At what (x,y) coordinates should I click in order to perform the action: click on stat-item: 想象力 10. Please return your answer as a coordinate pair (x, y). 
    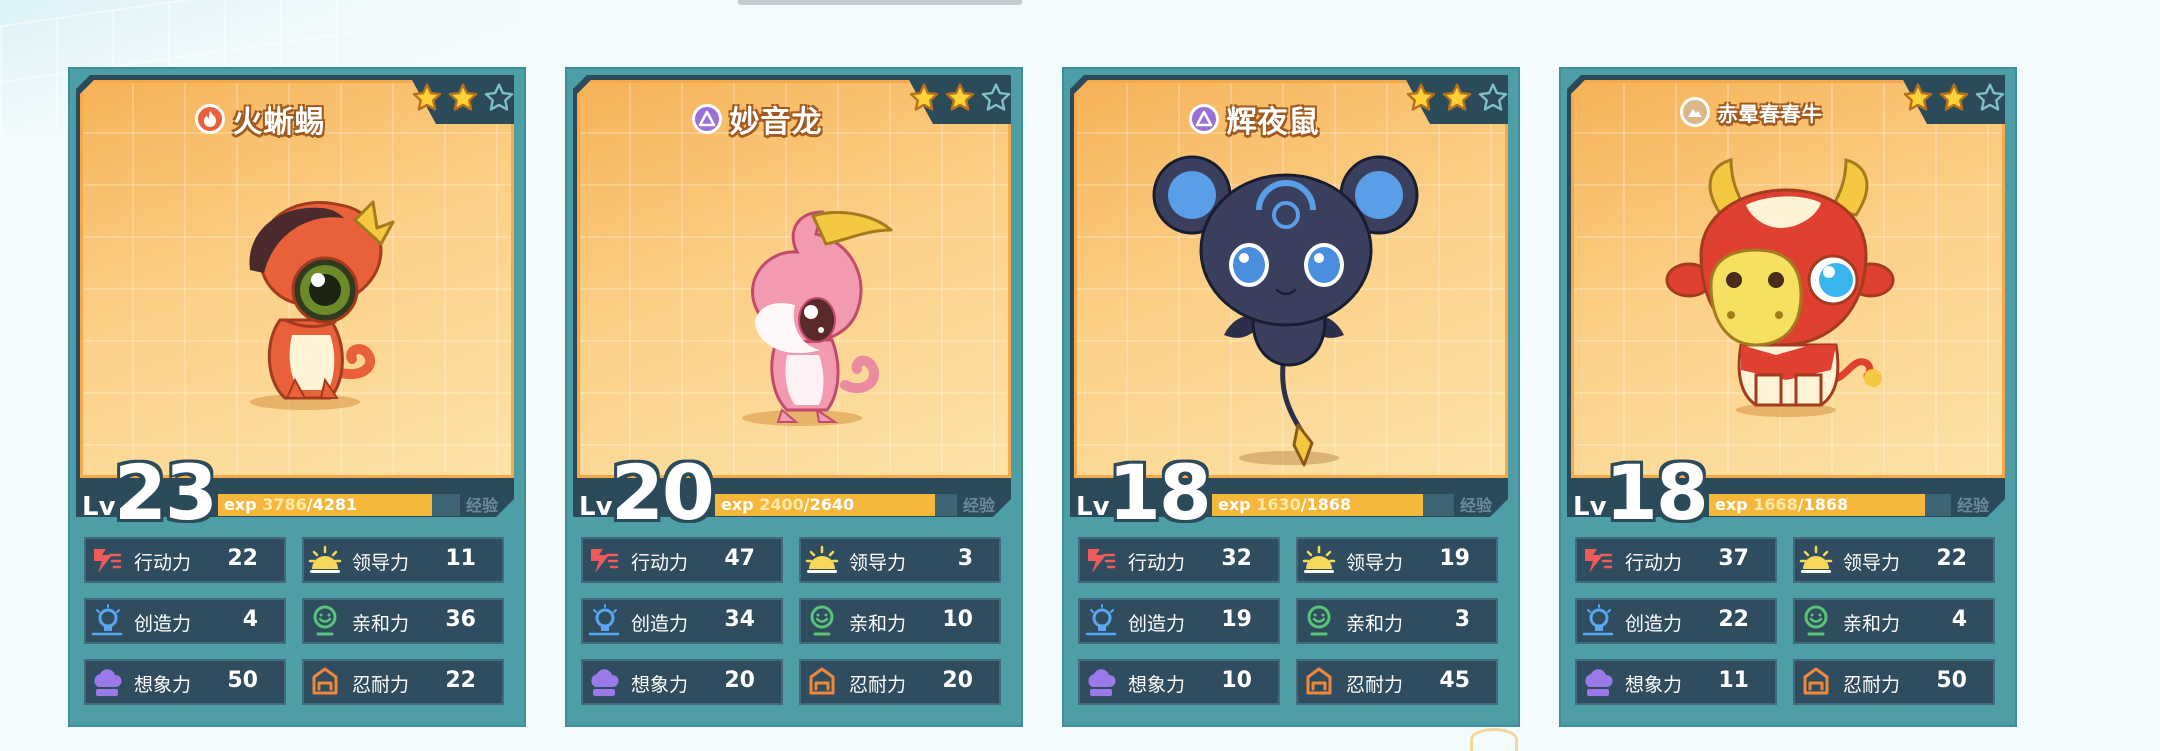
    Looking at the image, I should click on (1179, 682).